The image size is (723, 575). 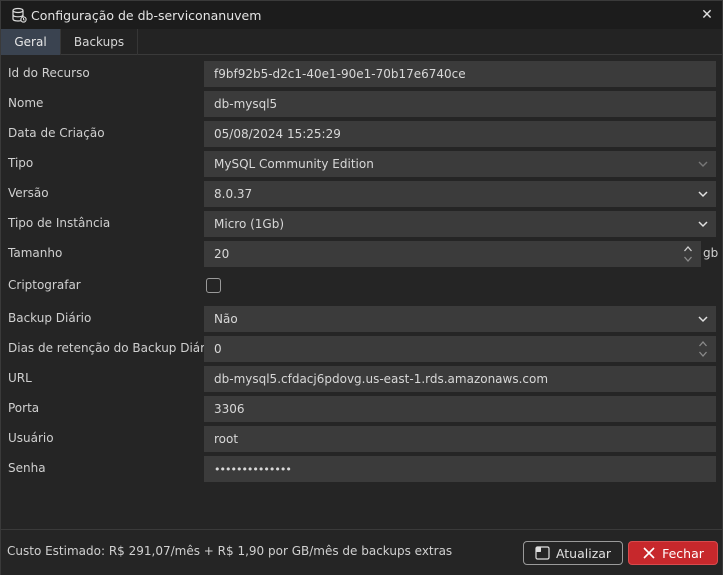 What do you see at coordinates (542, 553) in the screenshot?
I see `refresh-window-icon` at bounding box center [542, 553].